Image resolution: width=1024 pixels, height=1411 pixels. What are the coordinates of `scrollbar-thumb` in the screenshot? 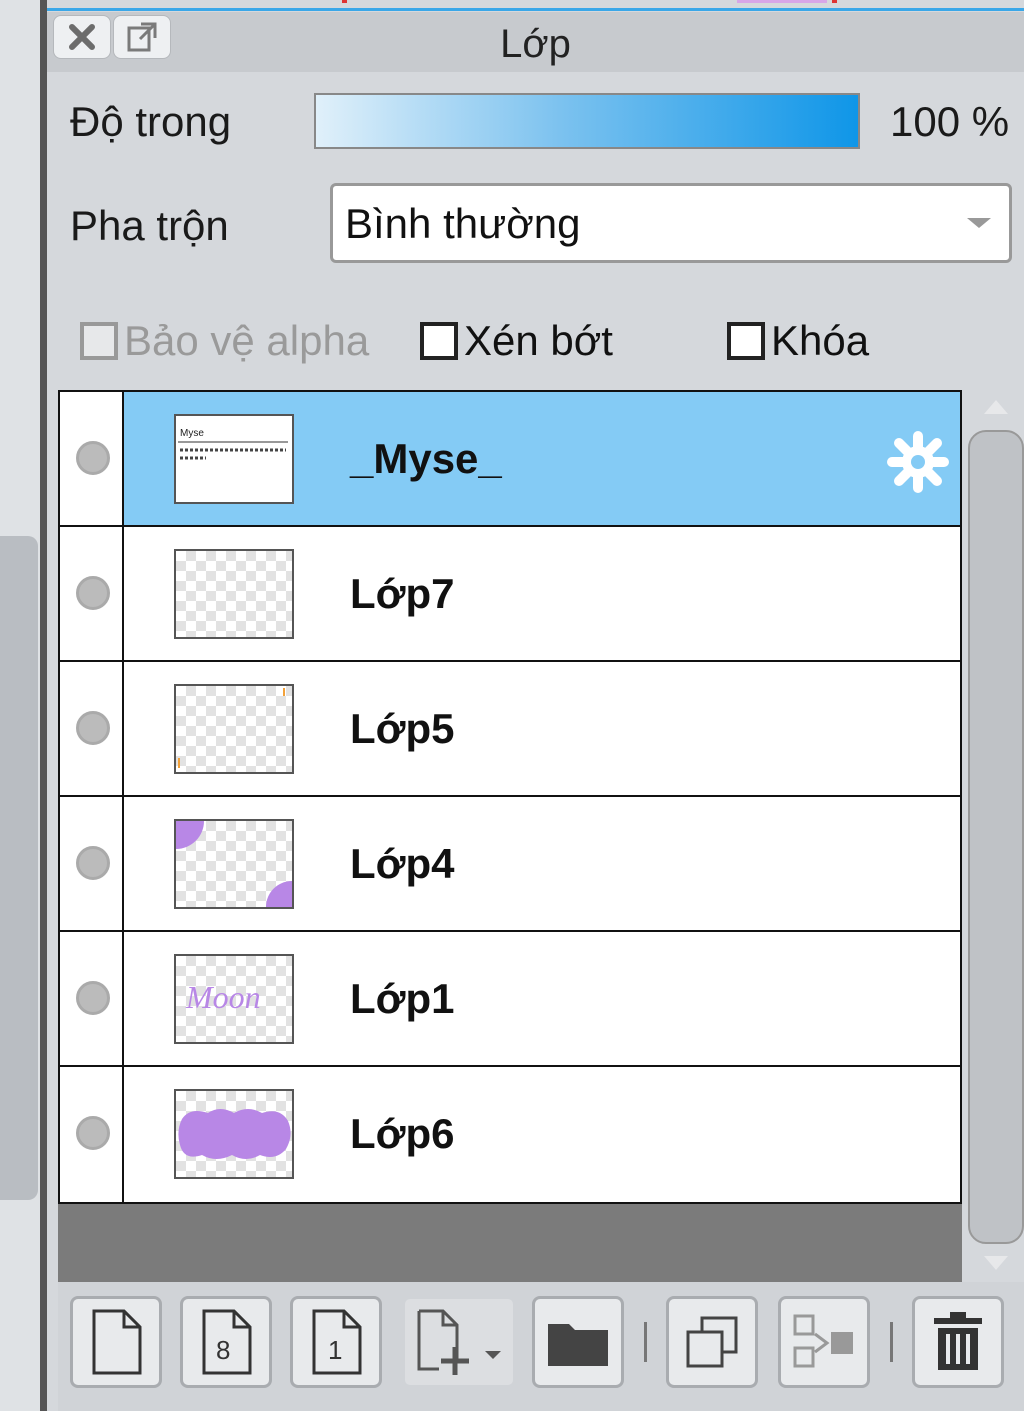 It's located at (996, 837).